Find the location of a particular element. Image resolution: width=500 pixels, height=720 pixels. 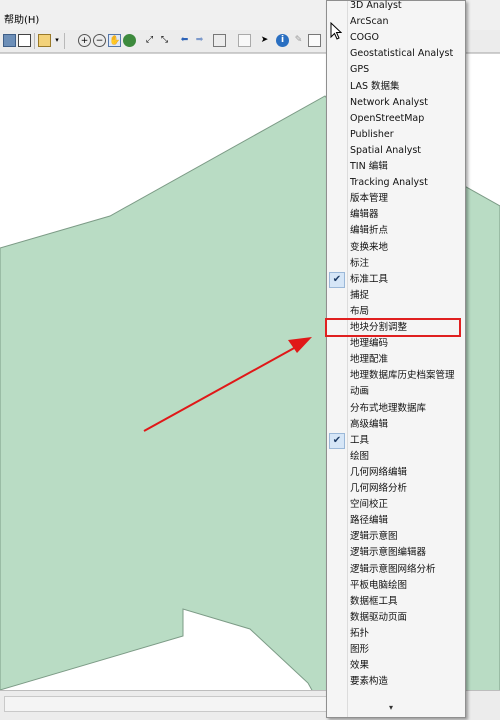

menu-item-label: 编辑器 is located at coordinates (364, 215).